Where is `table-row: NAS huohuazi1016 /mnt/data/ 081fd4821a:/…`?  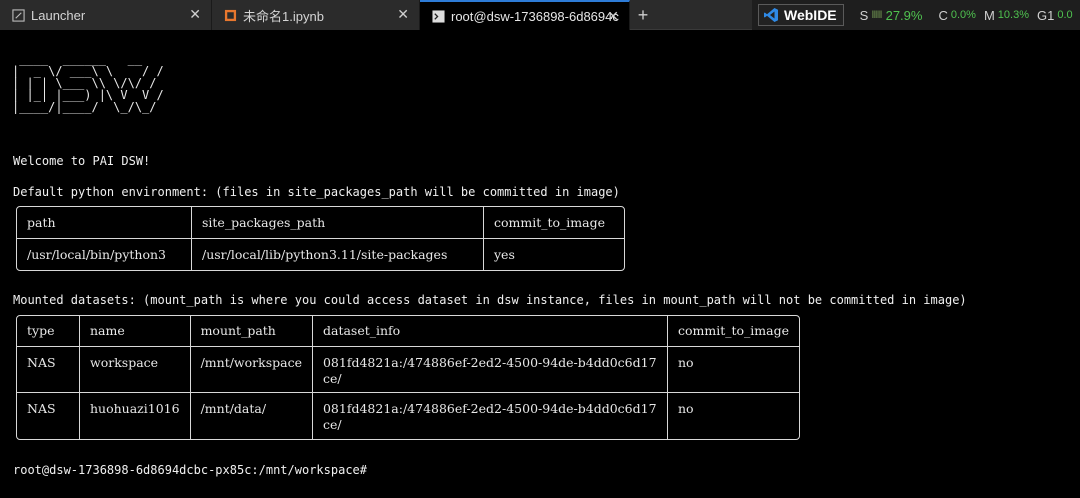 table-row: NAS huohuazi1016 /mnt/data/ 081fd4821a:/… is located at coordinates (408, 416).